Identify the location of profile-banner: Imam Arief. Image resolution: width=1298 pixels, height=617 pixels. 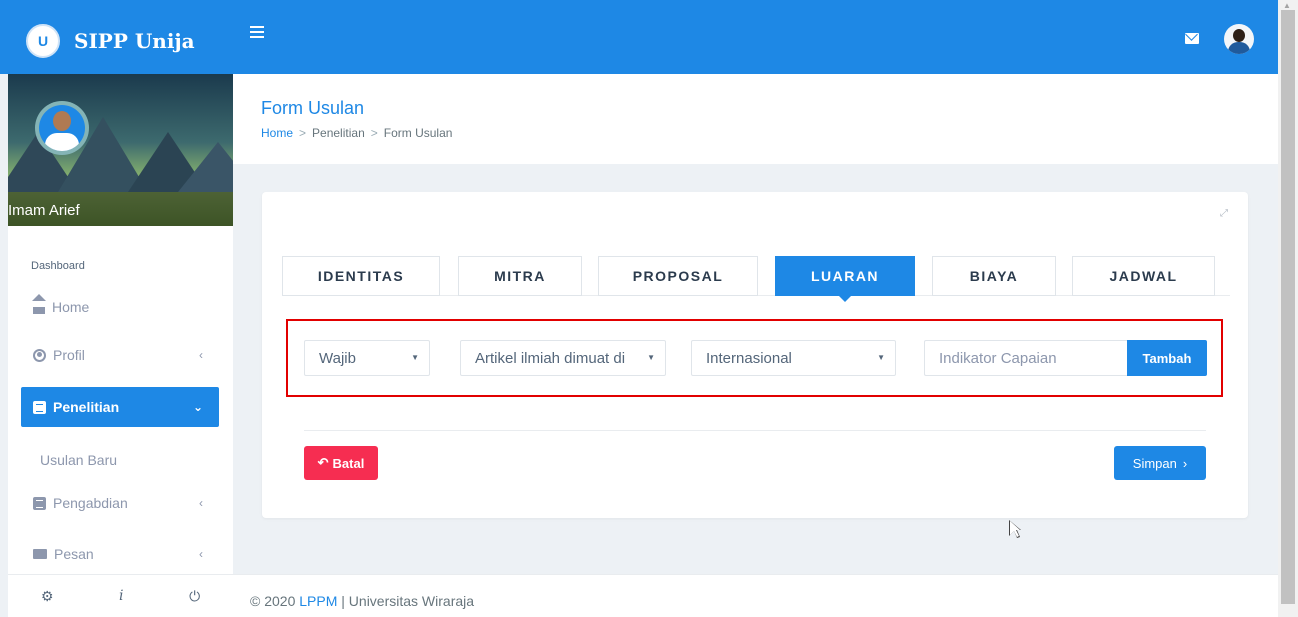
(120, 150).